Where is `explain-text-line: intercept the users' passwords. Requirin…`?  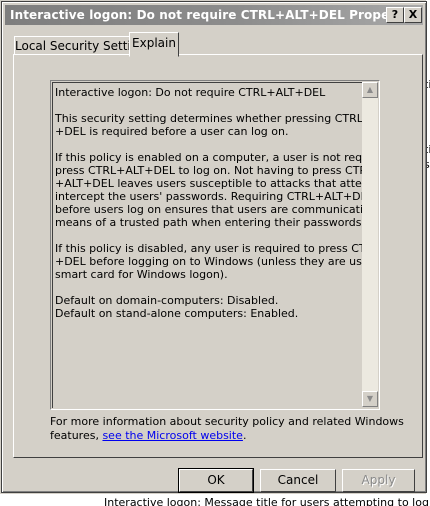
explain-text-line: intercept the users' passwords. Requirin… is located at coordinates (208, 196).